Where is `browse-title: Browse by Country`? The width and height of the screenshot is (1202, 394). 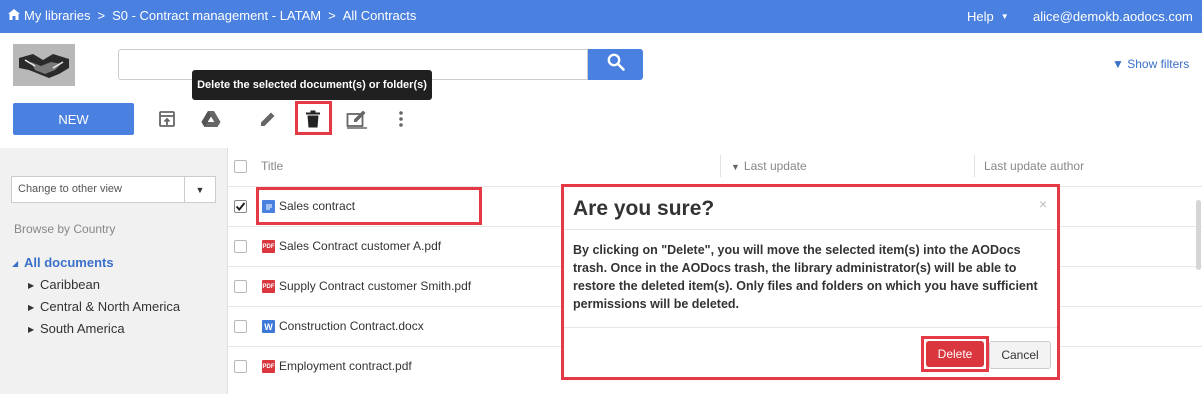 browse-title: Browse by Country is located at coordinates (65, 229).